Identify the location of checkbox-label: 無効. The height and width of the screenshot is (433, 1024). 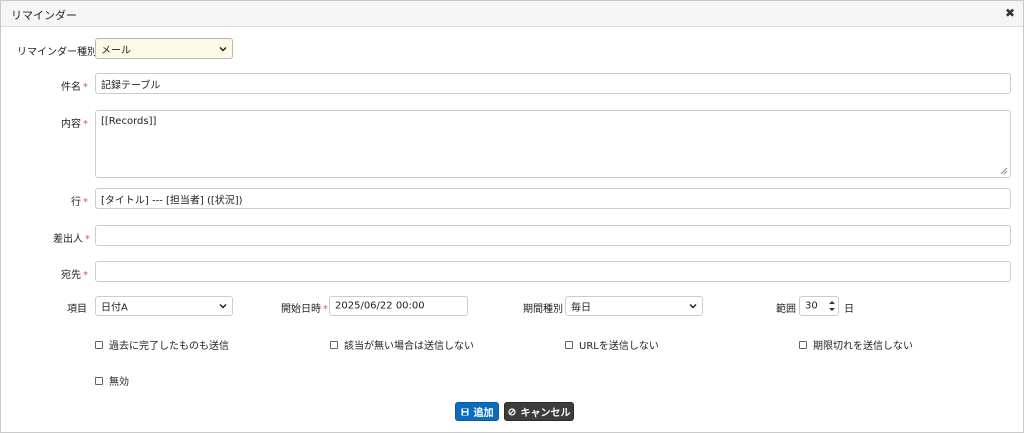
(119, 382).